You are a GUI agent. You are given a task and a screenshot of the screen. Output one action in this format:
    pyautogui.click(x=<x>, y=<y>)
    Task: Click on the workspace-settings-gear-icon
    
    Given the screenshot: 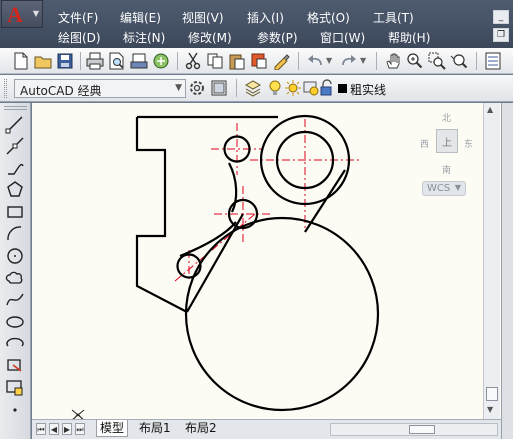 What is the action you would take?
    pyautogui.click(x=197, y=88)
    